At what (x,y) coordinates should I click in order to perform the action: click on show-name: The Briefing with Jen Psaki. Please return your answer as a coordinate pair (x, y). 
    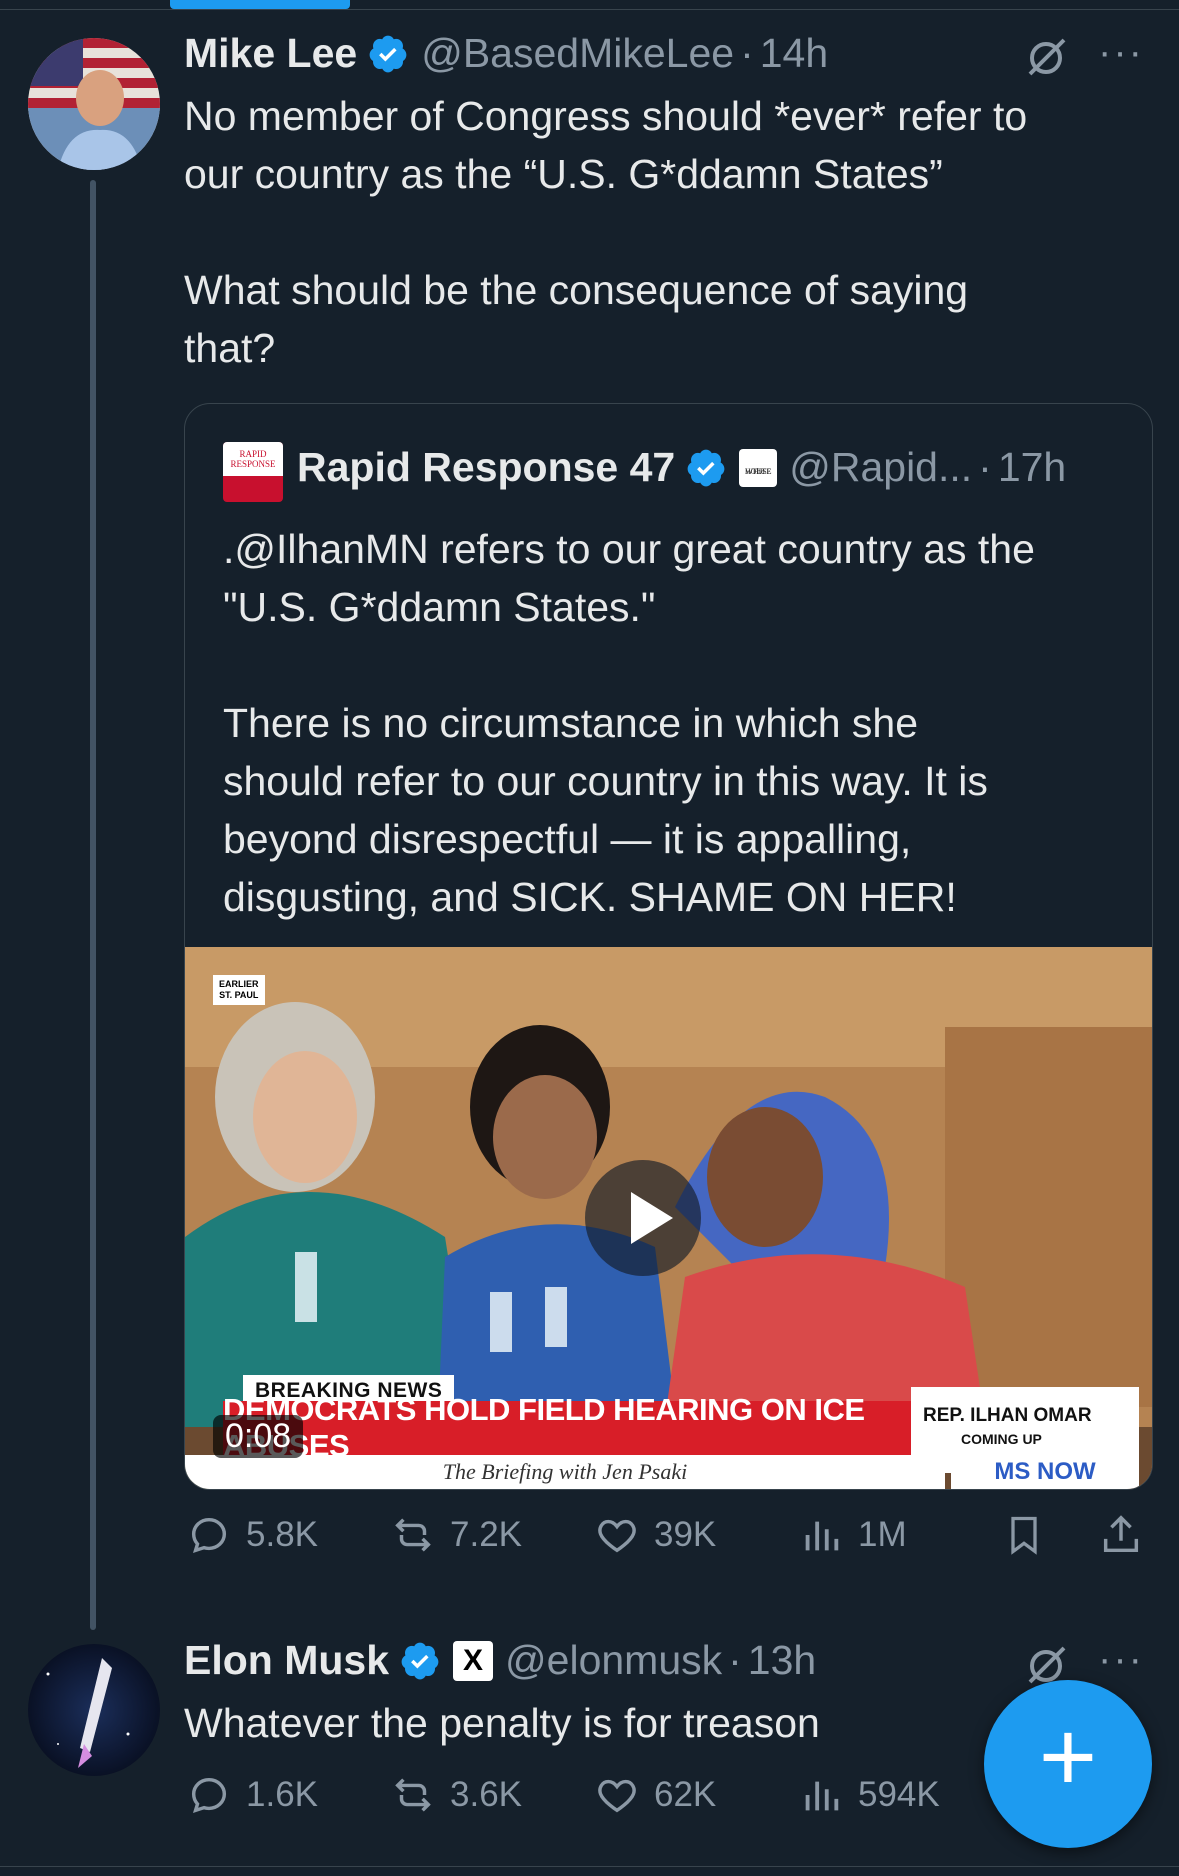
    Looking at the image, I should click on (565, 1472).